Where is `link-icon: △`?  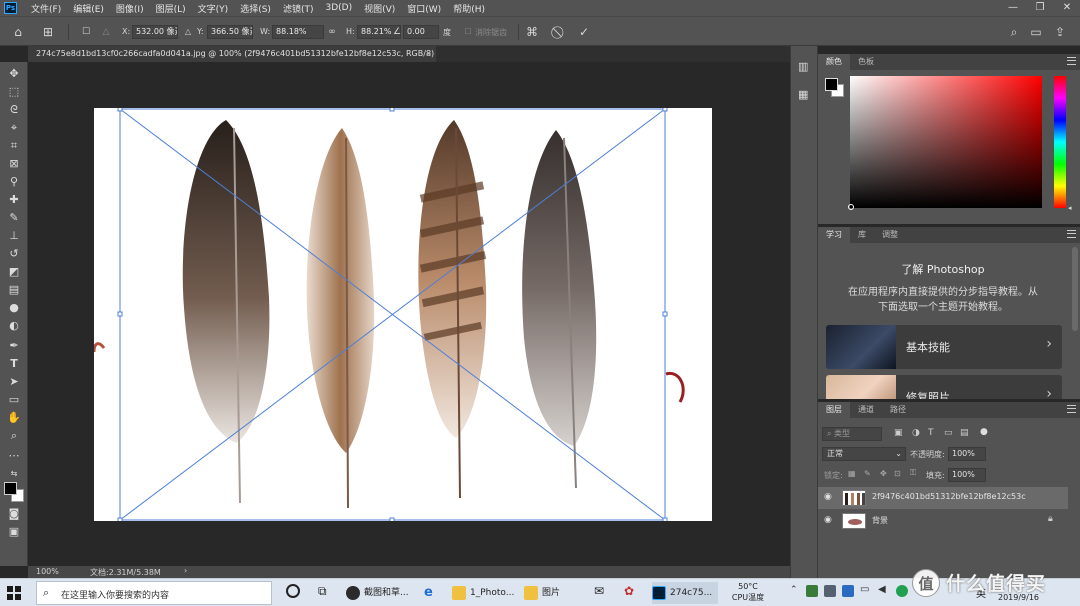
link-icon: △ is located at coordinates (188, 32).